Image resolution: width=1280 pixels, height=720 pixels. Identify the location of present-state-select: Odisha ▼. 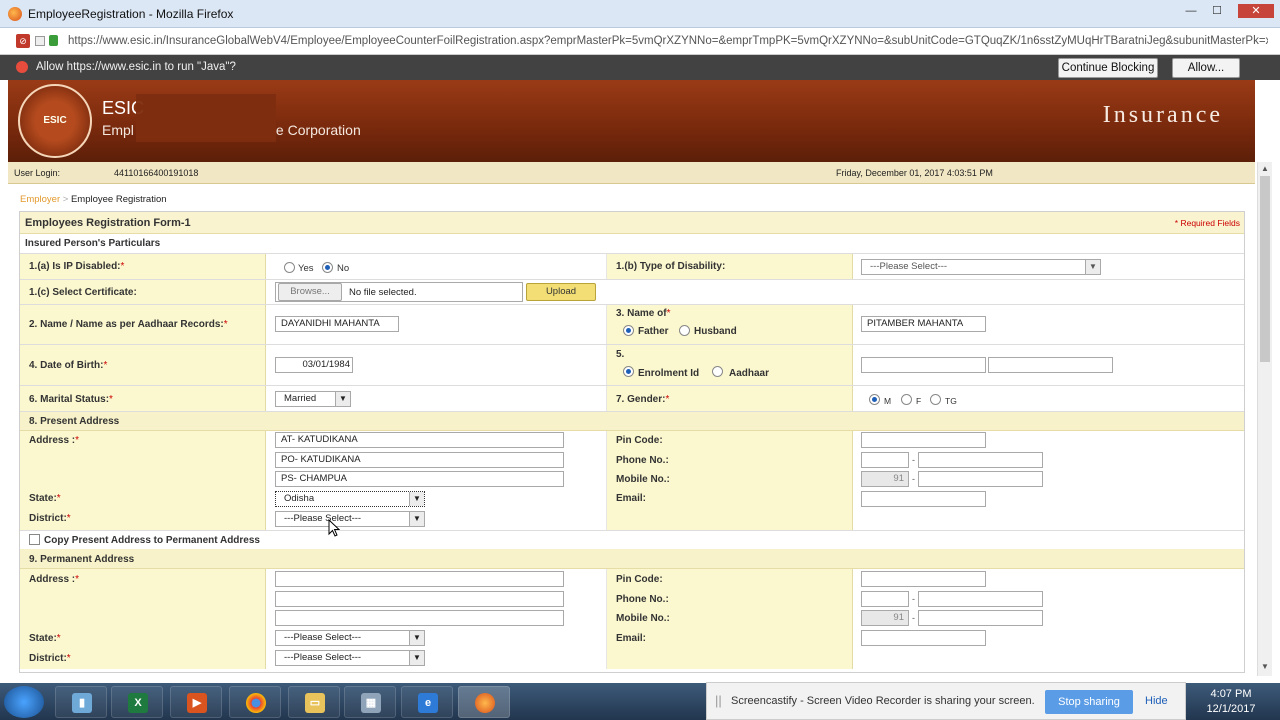
(350, 499).